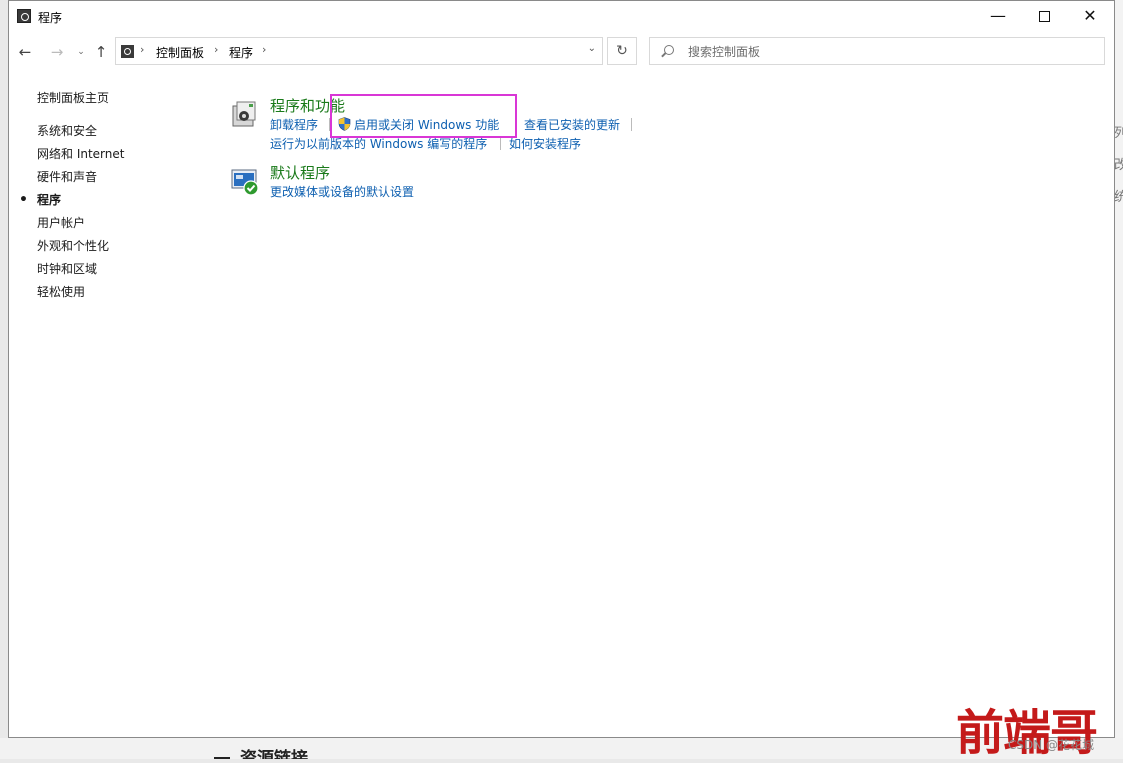  Describe the element at coordinates (180, 52) in the screenshot. I see `breadcrumb-control-panel: 控制面板` at that location.